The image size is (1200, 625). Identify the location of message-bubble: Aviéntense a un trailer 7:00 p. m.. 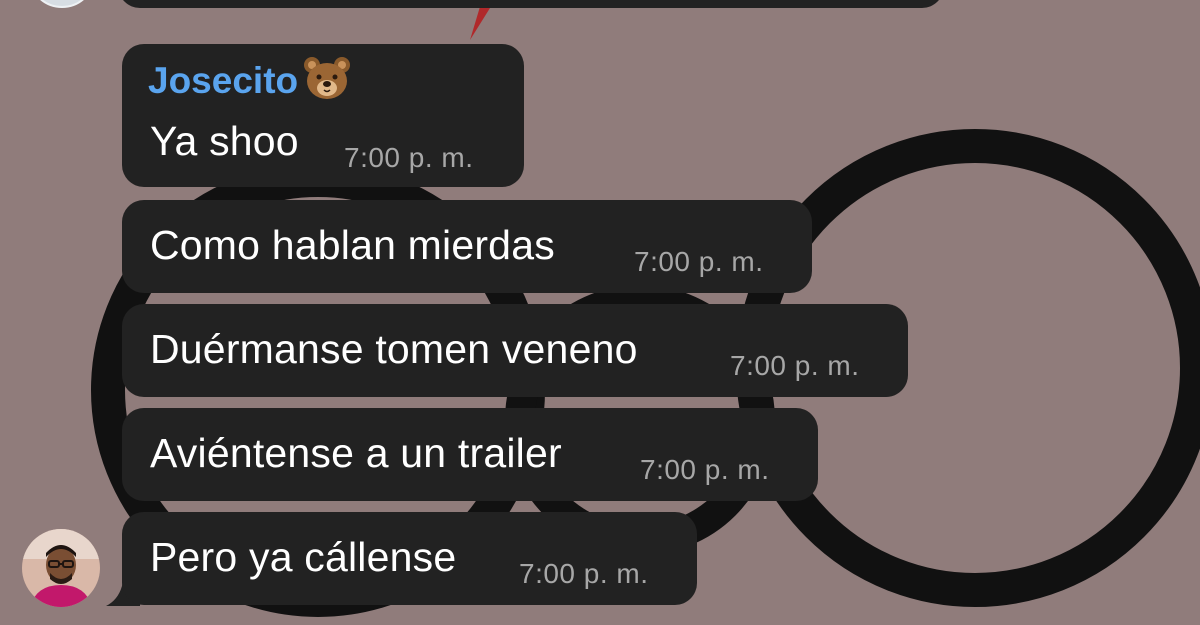
(470, 454).